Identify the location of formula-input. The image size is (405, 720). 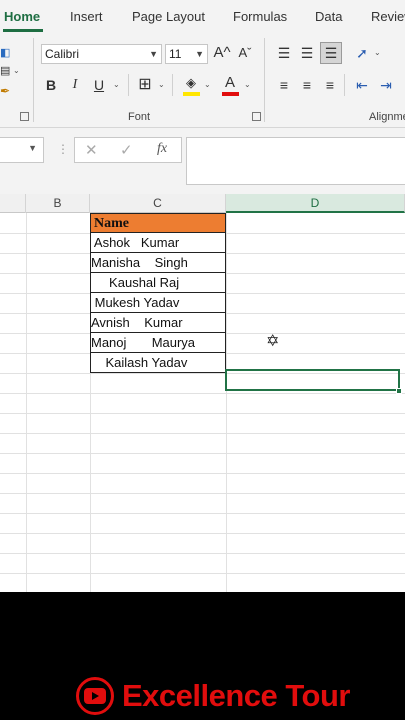
(295, 161).